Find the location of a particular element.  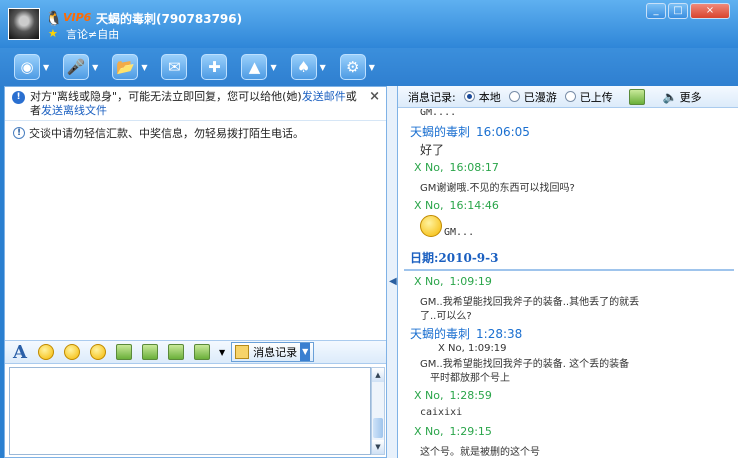

log-line: GM..我希望能找回我斧子的装备. 这个丢的装备 is located at coordinates (525, 364).